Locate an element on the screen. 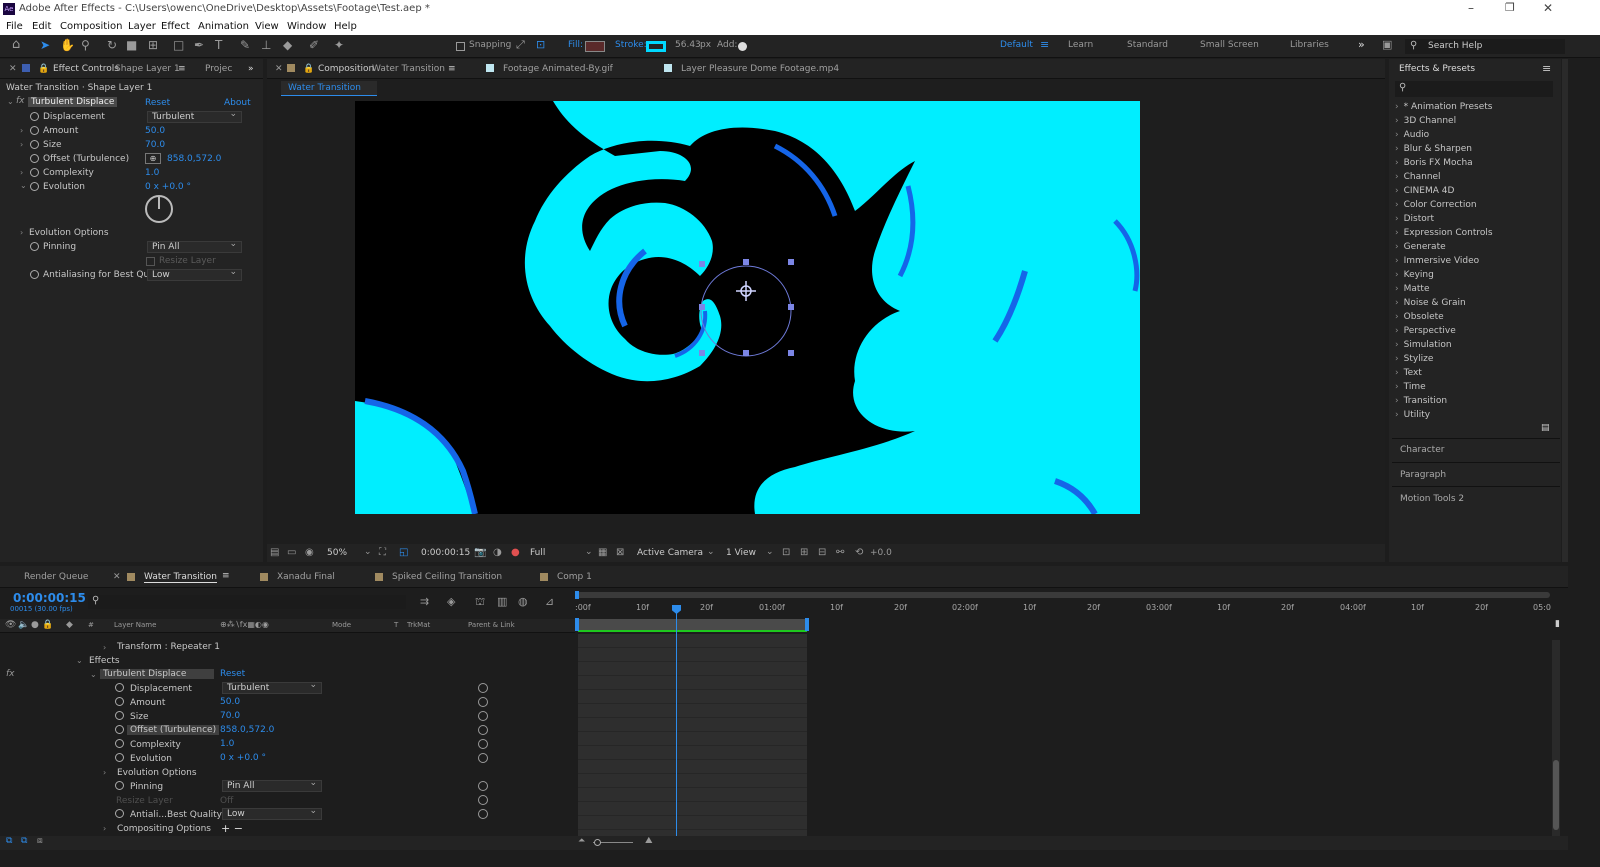  size-value: 70.0 is located at coordinates (155, 145).